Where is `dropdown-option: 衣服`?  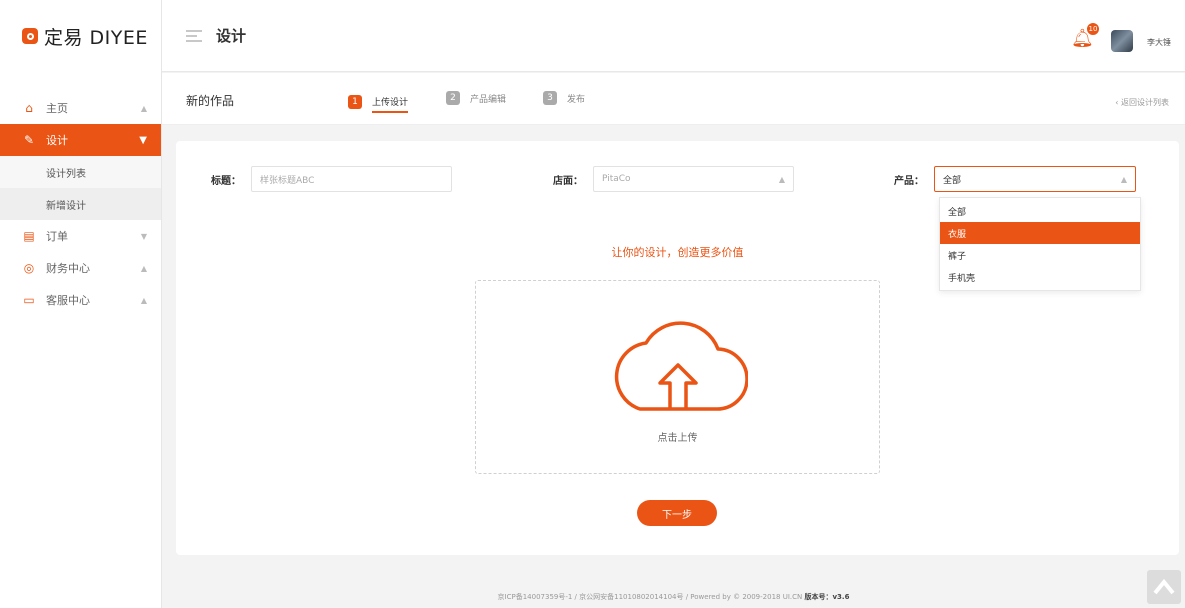
dropdown-option: 衣服 is located at coordinates (1040, 233).